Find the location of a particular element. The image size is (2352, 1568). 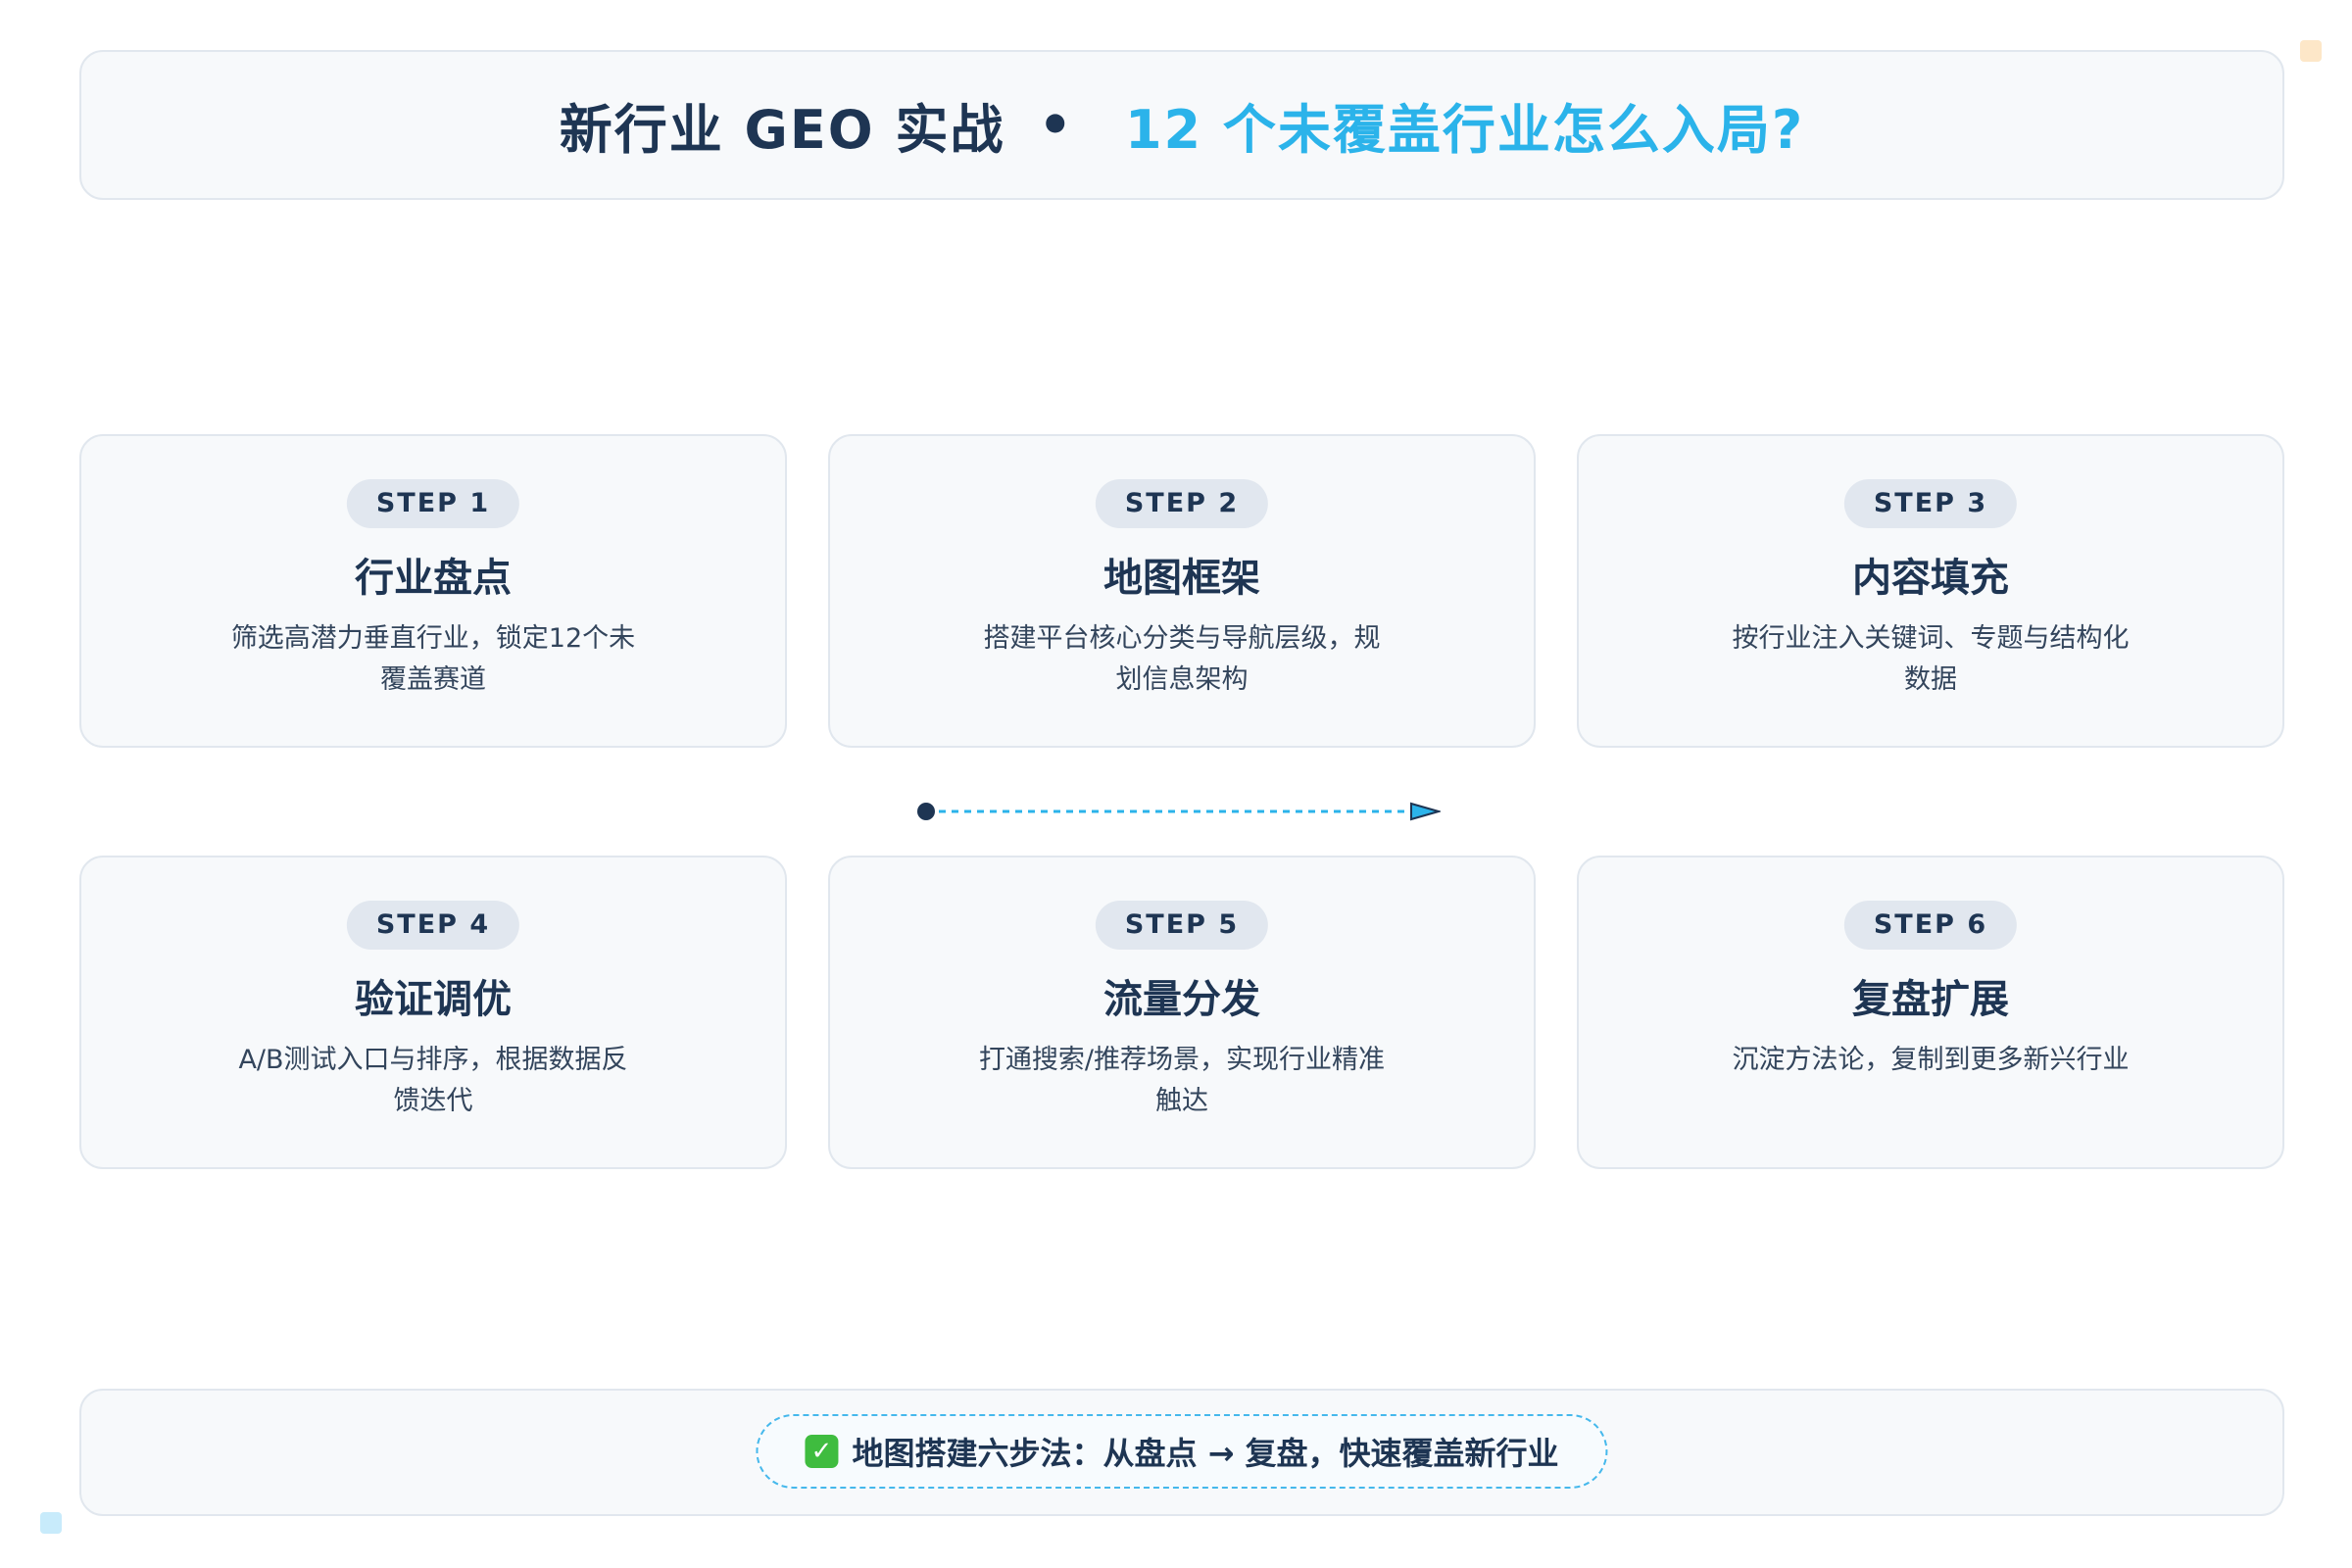

step-title: 内容填充 is located at coordinates (1930, 578).